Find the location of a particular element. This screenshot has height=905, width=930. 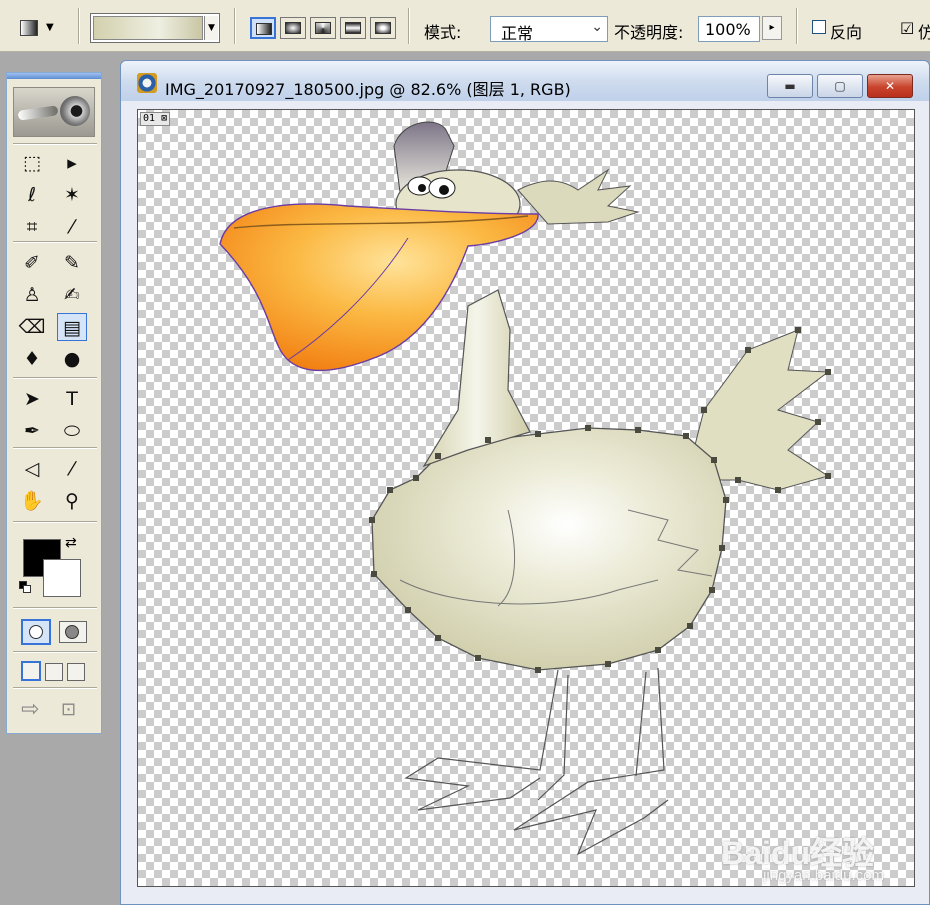

history-brush-tool-icon: ✍ is located at coordinates (72, 295).